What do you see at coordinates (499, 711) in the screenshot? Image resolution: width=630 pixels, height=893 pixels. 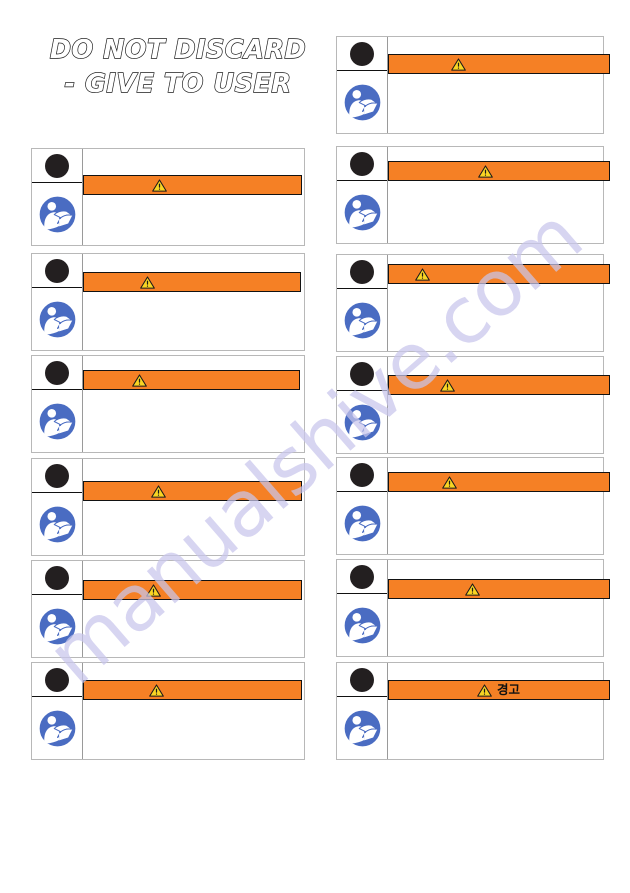 I see `warning-content-area: 경고` at bounding box center [499, 711].